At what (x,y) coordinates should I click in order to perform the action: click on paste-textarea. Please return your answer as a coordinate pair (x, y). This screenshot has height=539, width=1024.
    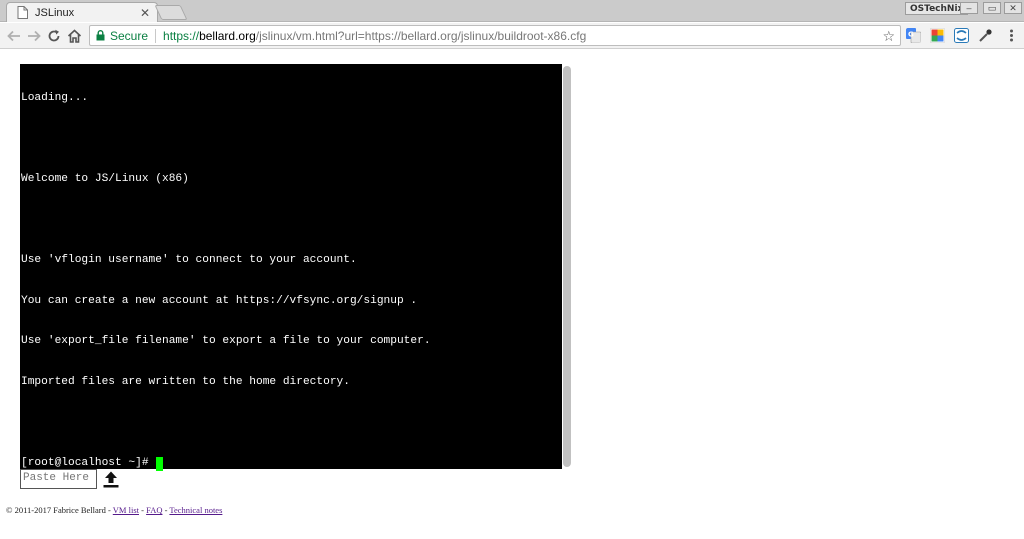
    Looking at the image, I should click on (58, 479).